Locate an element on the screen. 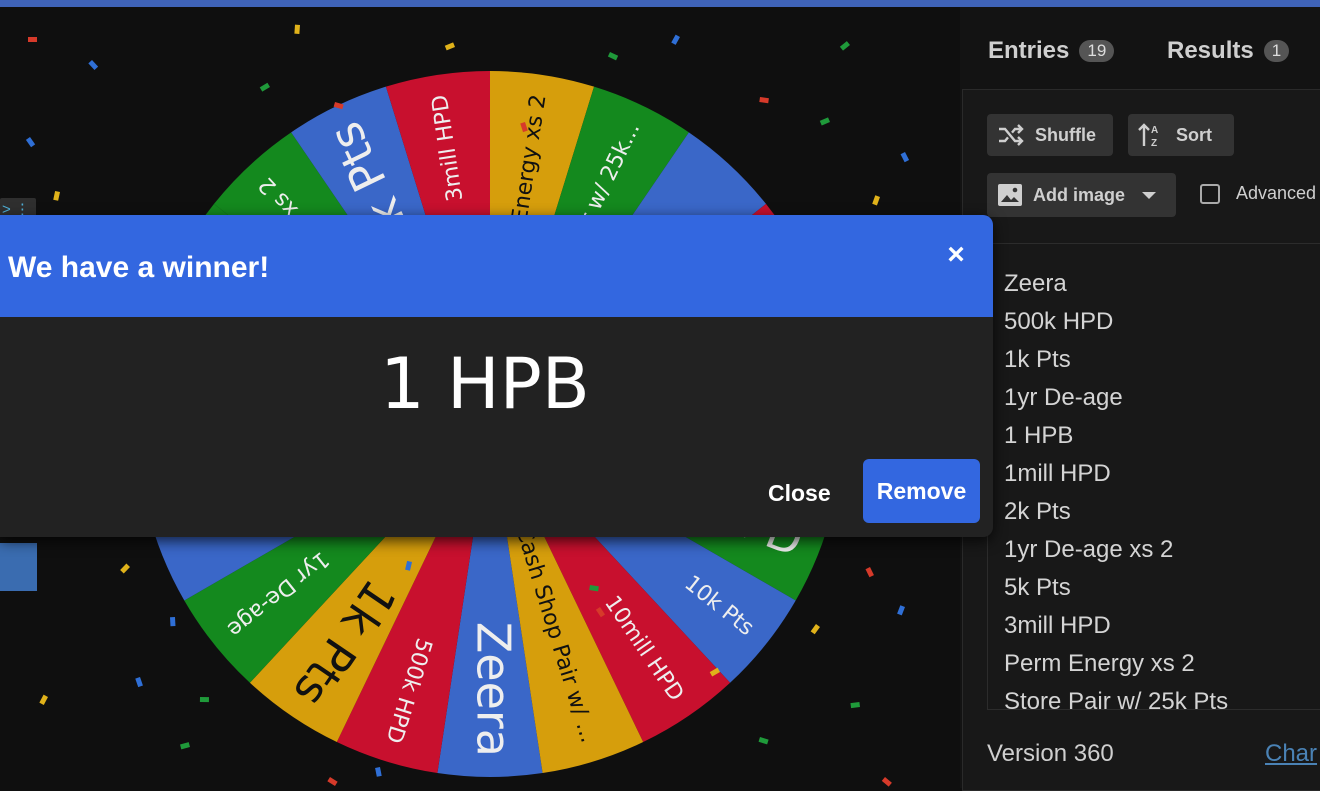 The height and width of the screenshot is (791, 1320). svg-text: Z is located at coordinates (1154, 143).